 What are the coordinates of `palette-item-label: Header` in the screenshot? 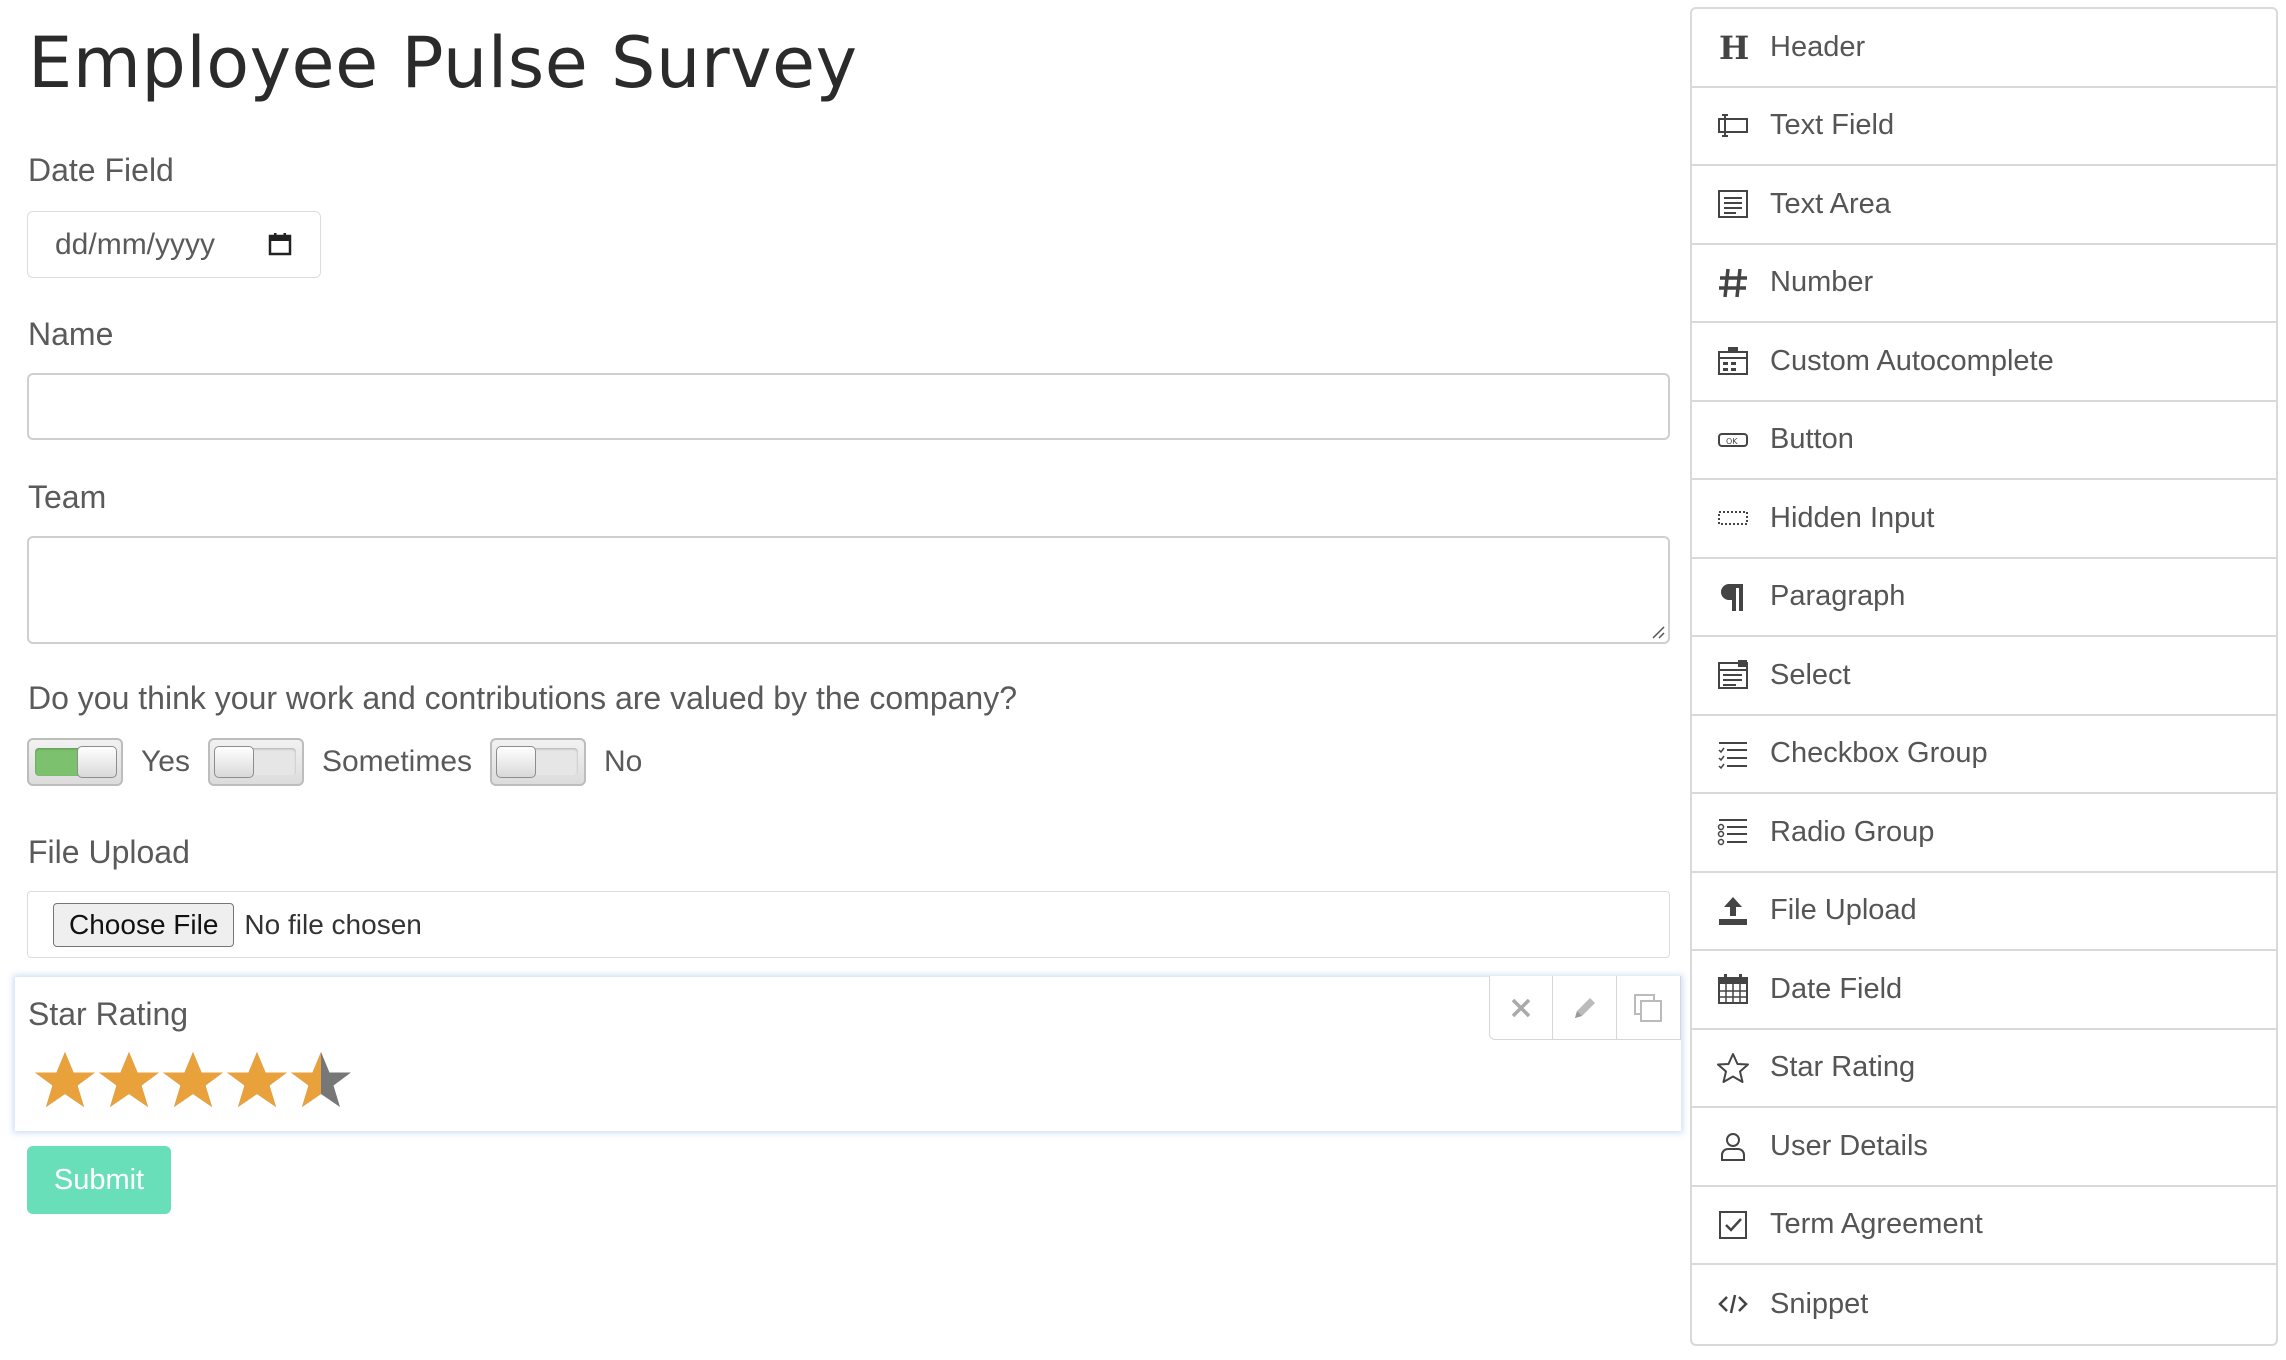 It's located at (1818, 46).